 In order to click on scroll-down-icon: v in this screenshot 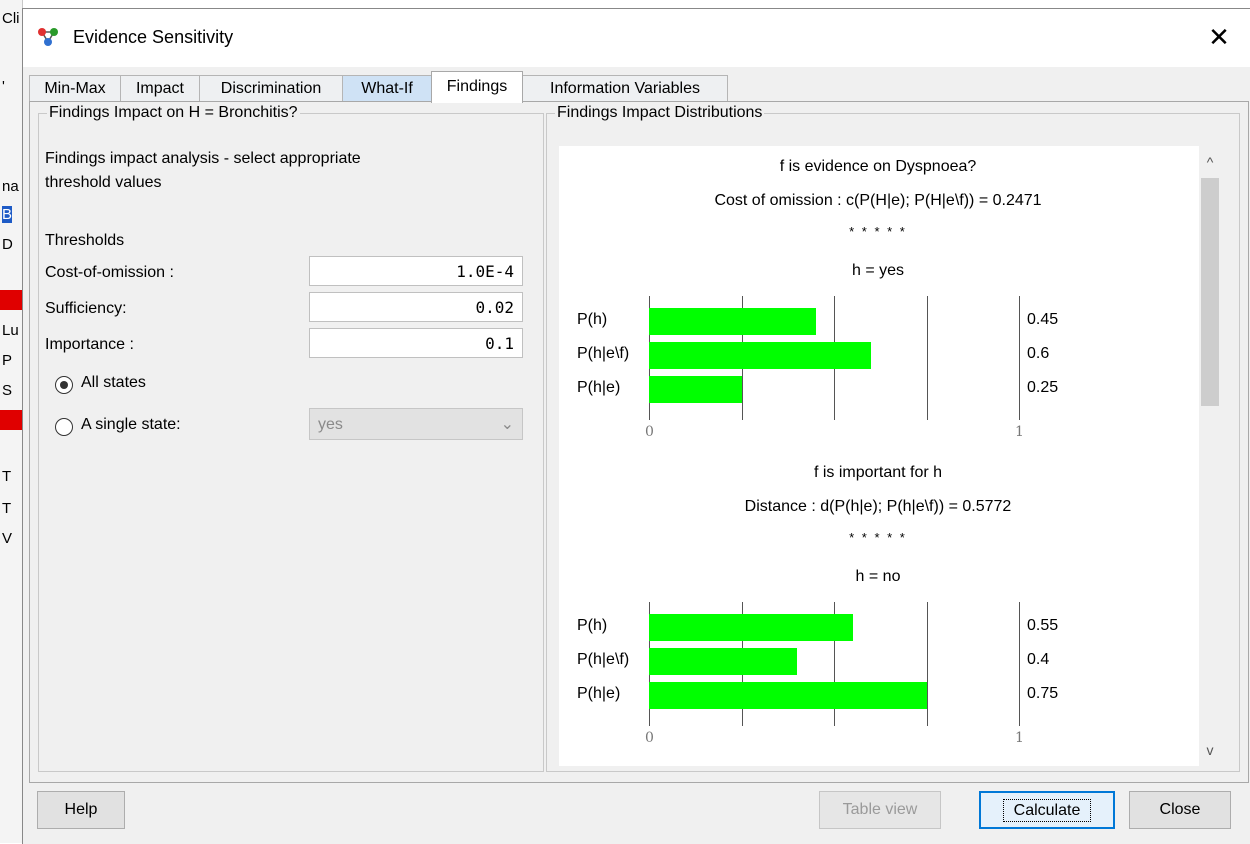, I will do `click(1210, 750)`.